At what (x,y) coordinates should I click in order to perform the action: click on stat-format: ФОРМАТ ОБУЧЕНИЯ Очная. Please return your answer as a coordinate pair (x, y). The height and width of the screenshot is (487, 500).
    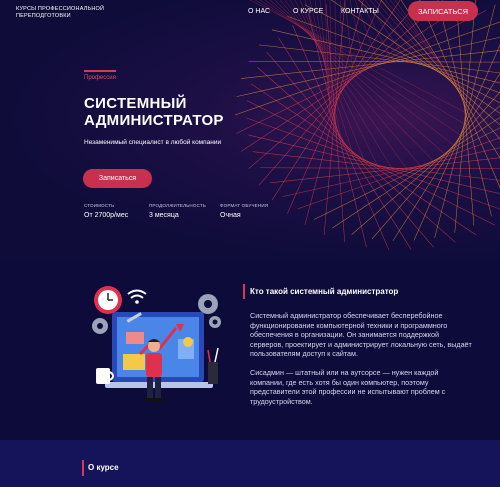
    Looking at the image, I should click on (244, 211).